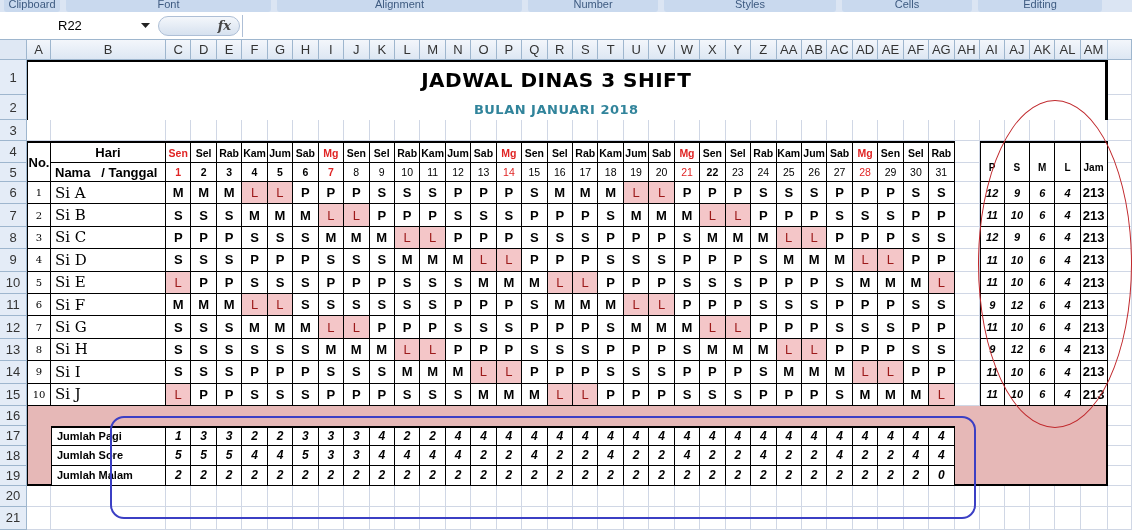 This screenshot has width=1132, height=530. I want to click on column-header: AM, so click(1094, 50).